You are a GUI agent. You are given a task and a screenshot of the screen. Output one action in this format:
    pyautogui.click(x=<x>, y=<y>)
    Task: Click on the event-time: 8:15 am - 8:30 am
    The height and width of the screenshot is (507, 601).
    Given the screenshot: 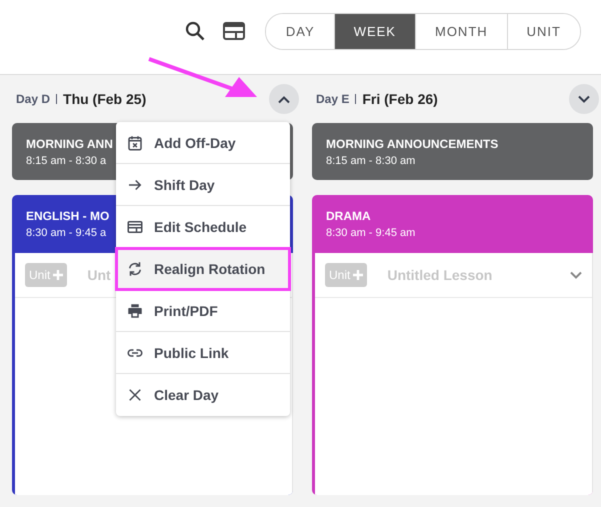 What is the action you would take?
    pyautogui.click(x=371, y=161)
    